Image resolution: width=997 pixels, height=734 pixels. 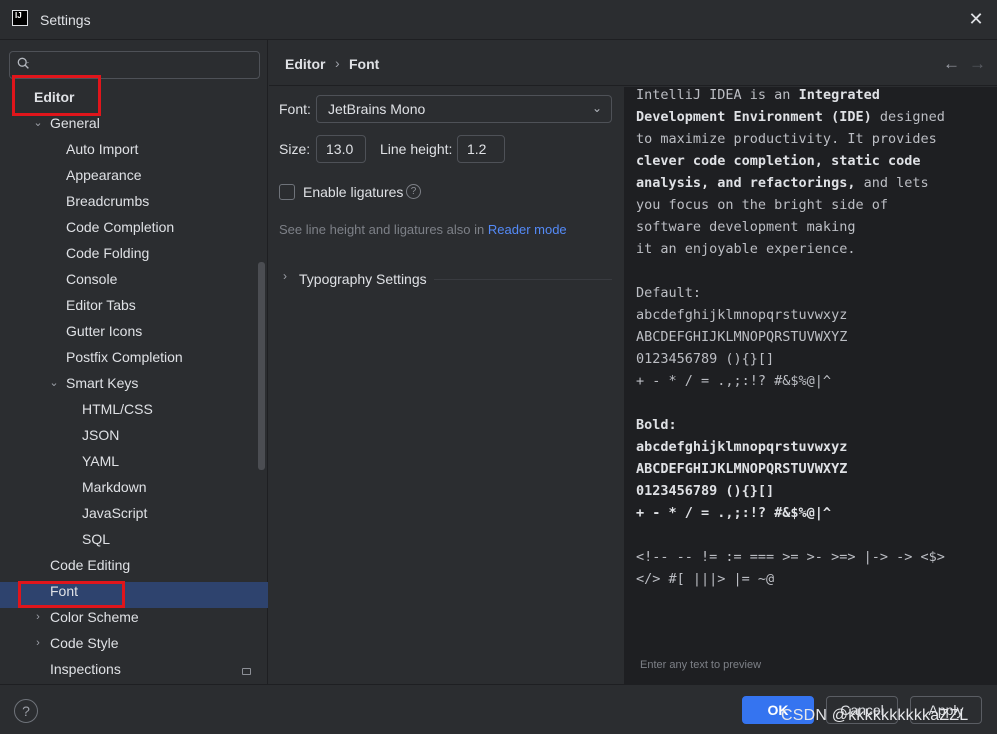 I want to click on line-height-label: Line height:, so click(x=416, y=149).